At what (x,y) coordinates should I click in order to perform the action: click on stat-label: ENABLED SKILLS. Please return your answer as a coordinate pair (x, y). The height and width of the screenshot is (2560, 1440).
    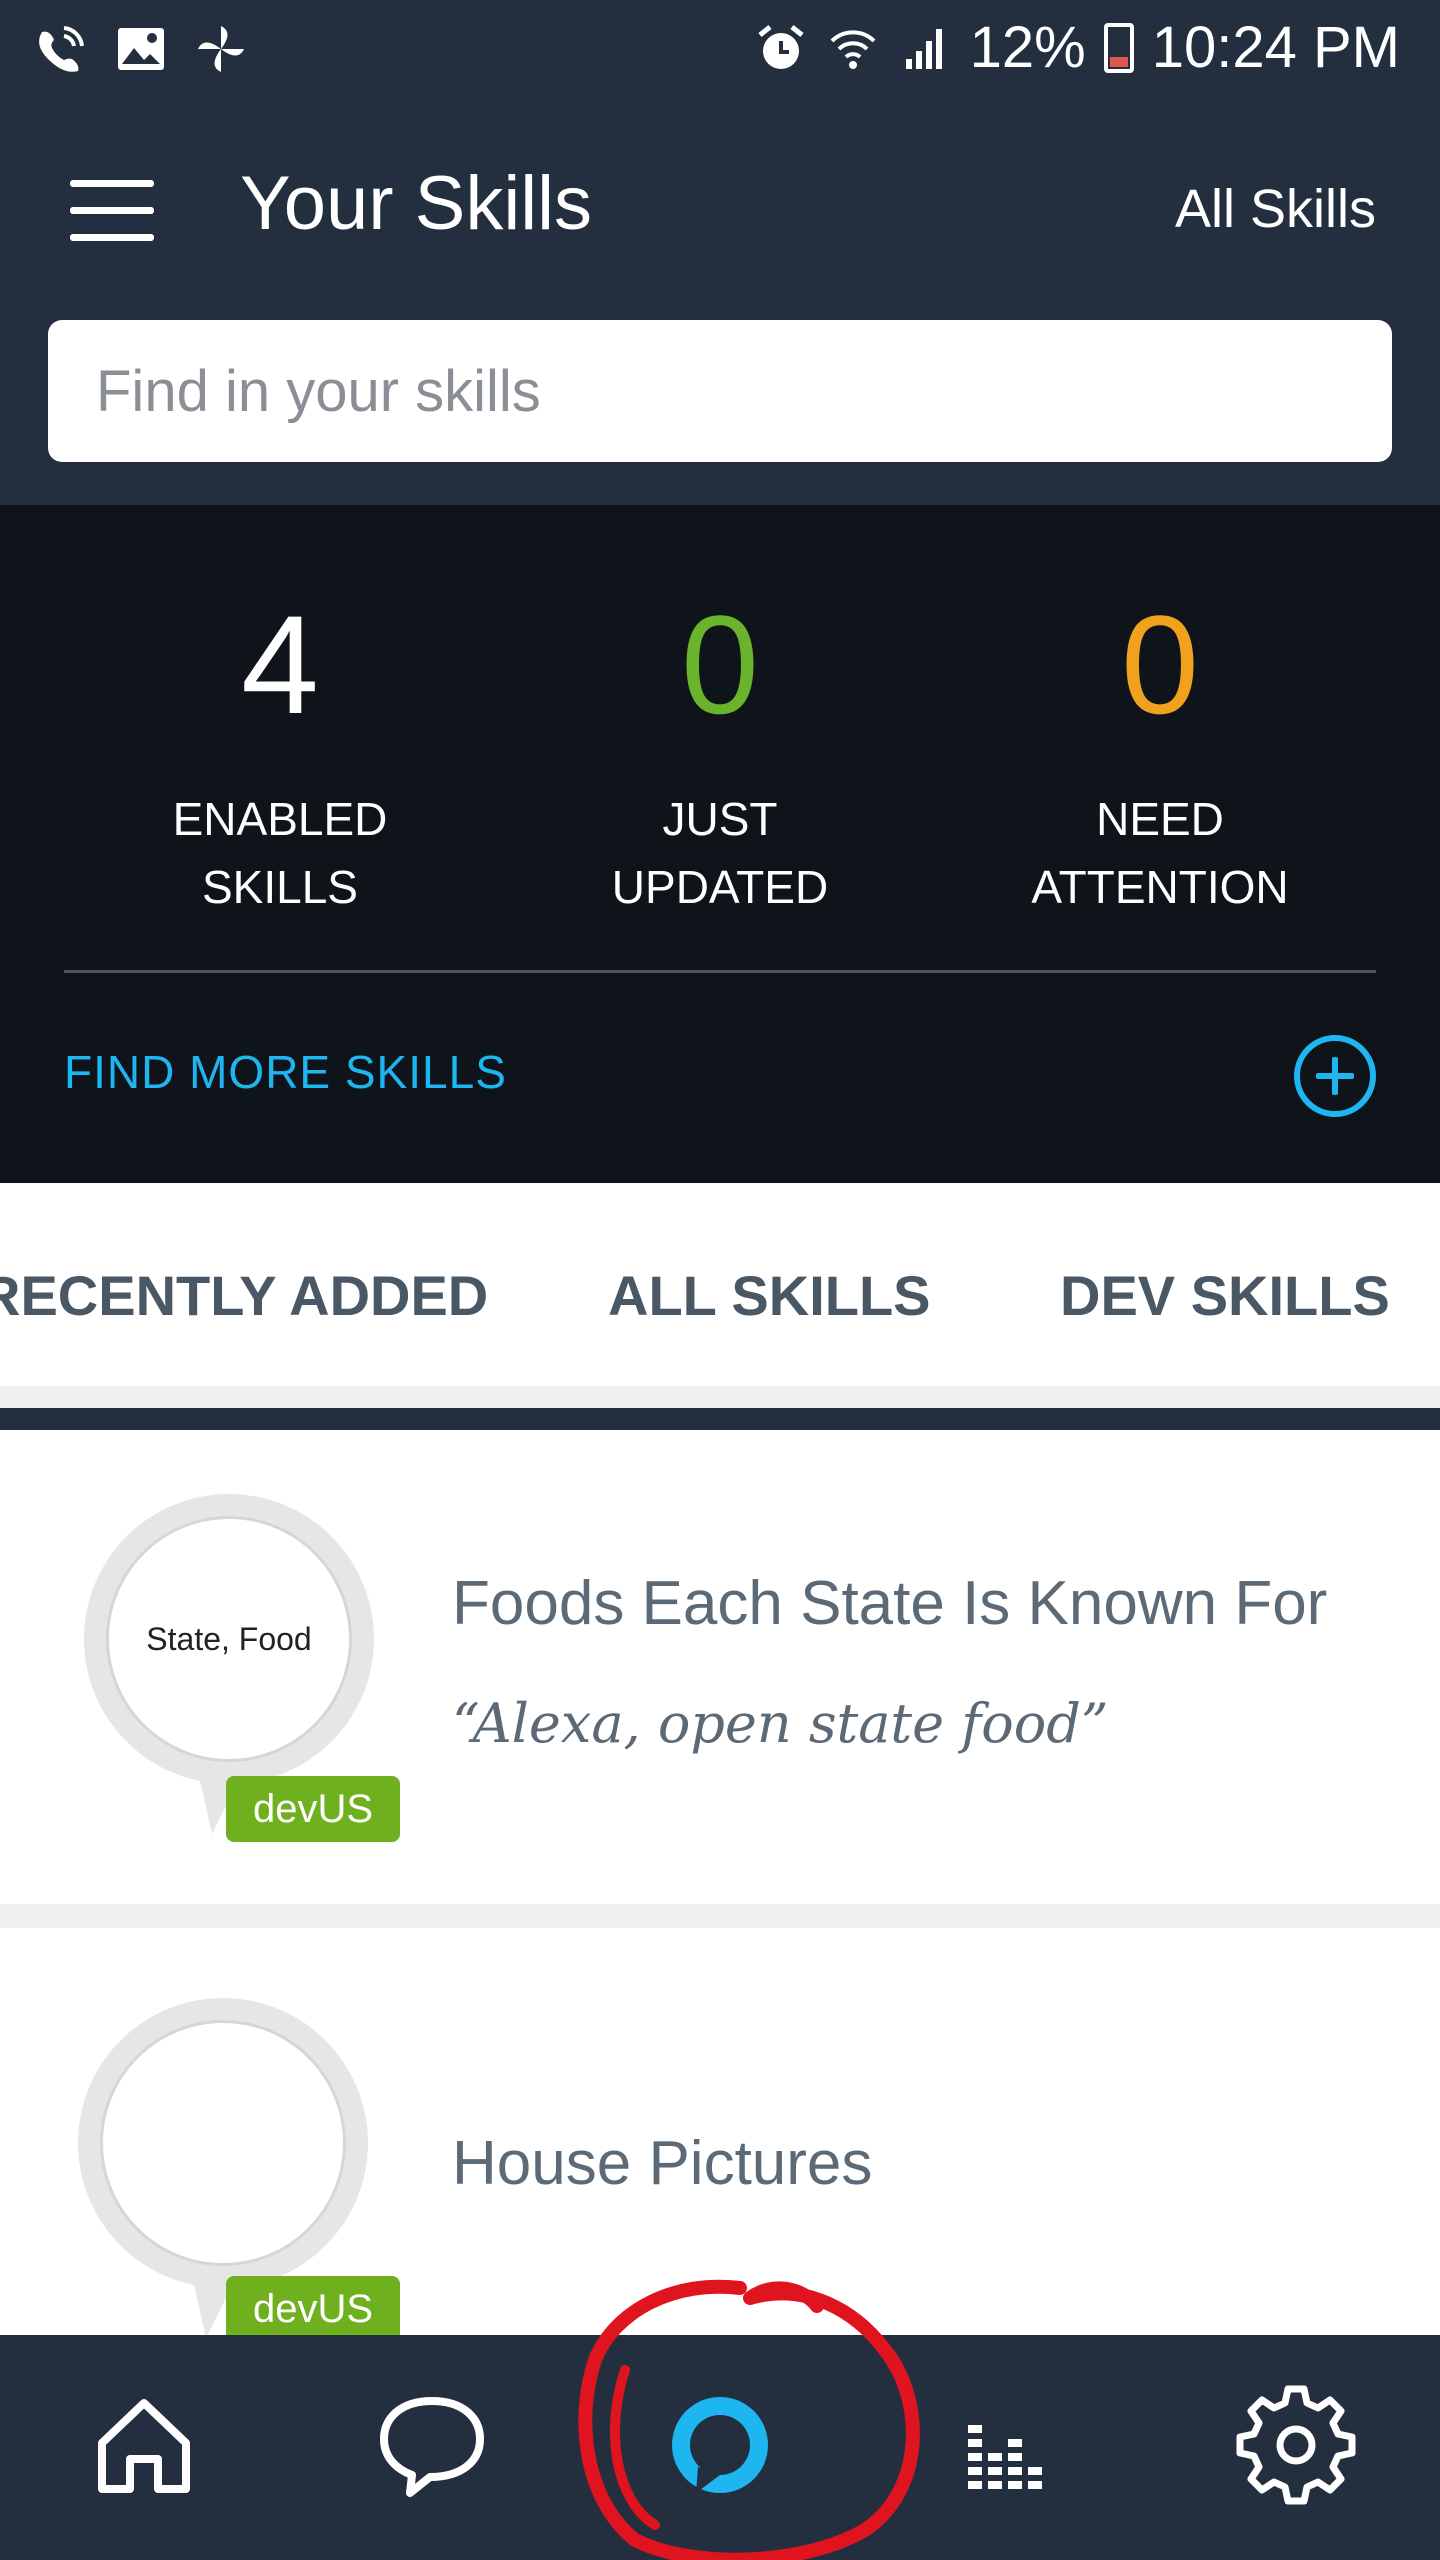
    Looking at the image, I should click on (280, 853).